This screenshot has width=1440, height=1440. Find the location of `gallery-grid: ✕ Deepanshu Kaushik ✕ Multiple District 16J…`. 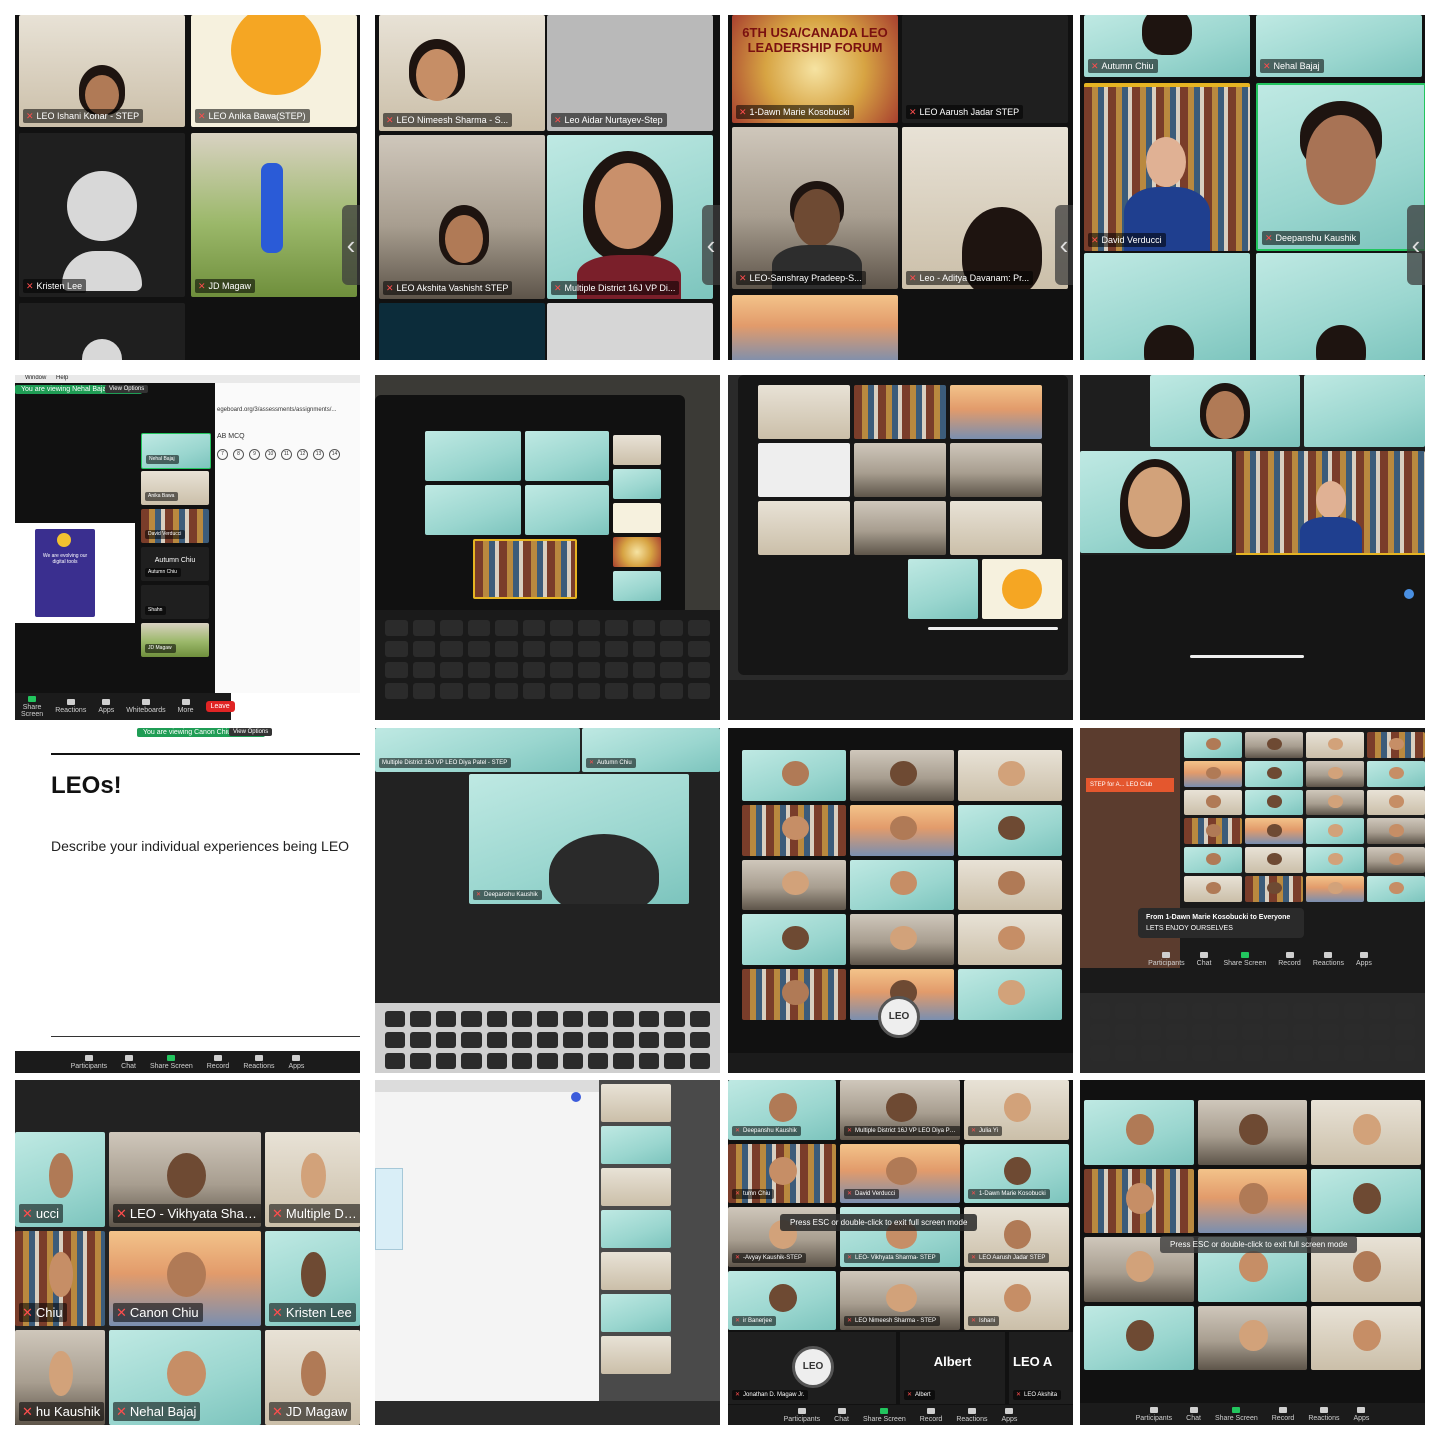

gallery-grid: ✕ Deepanshu Kaushik ✕ Multiple District 16J… is located at coordinates (900, 1205).